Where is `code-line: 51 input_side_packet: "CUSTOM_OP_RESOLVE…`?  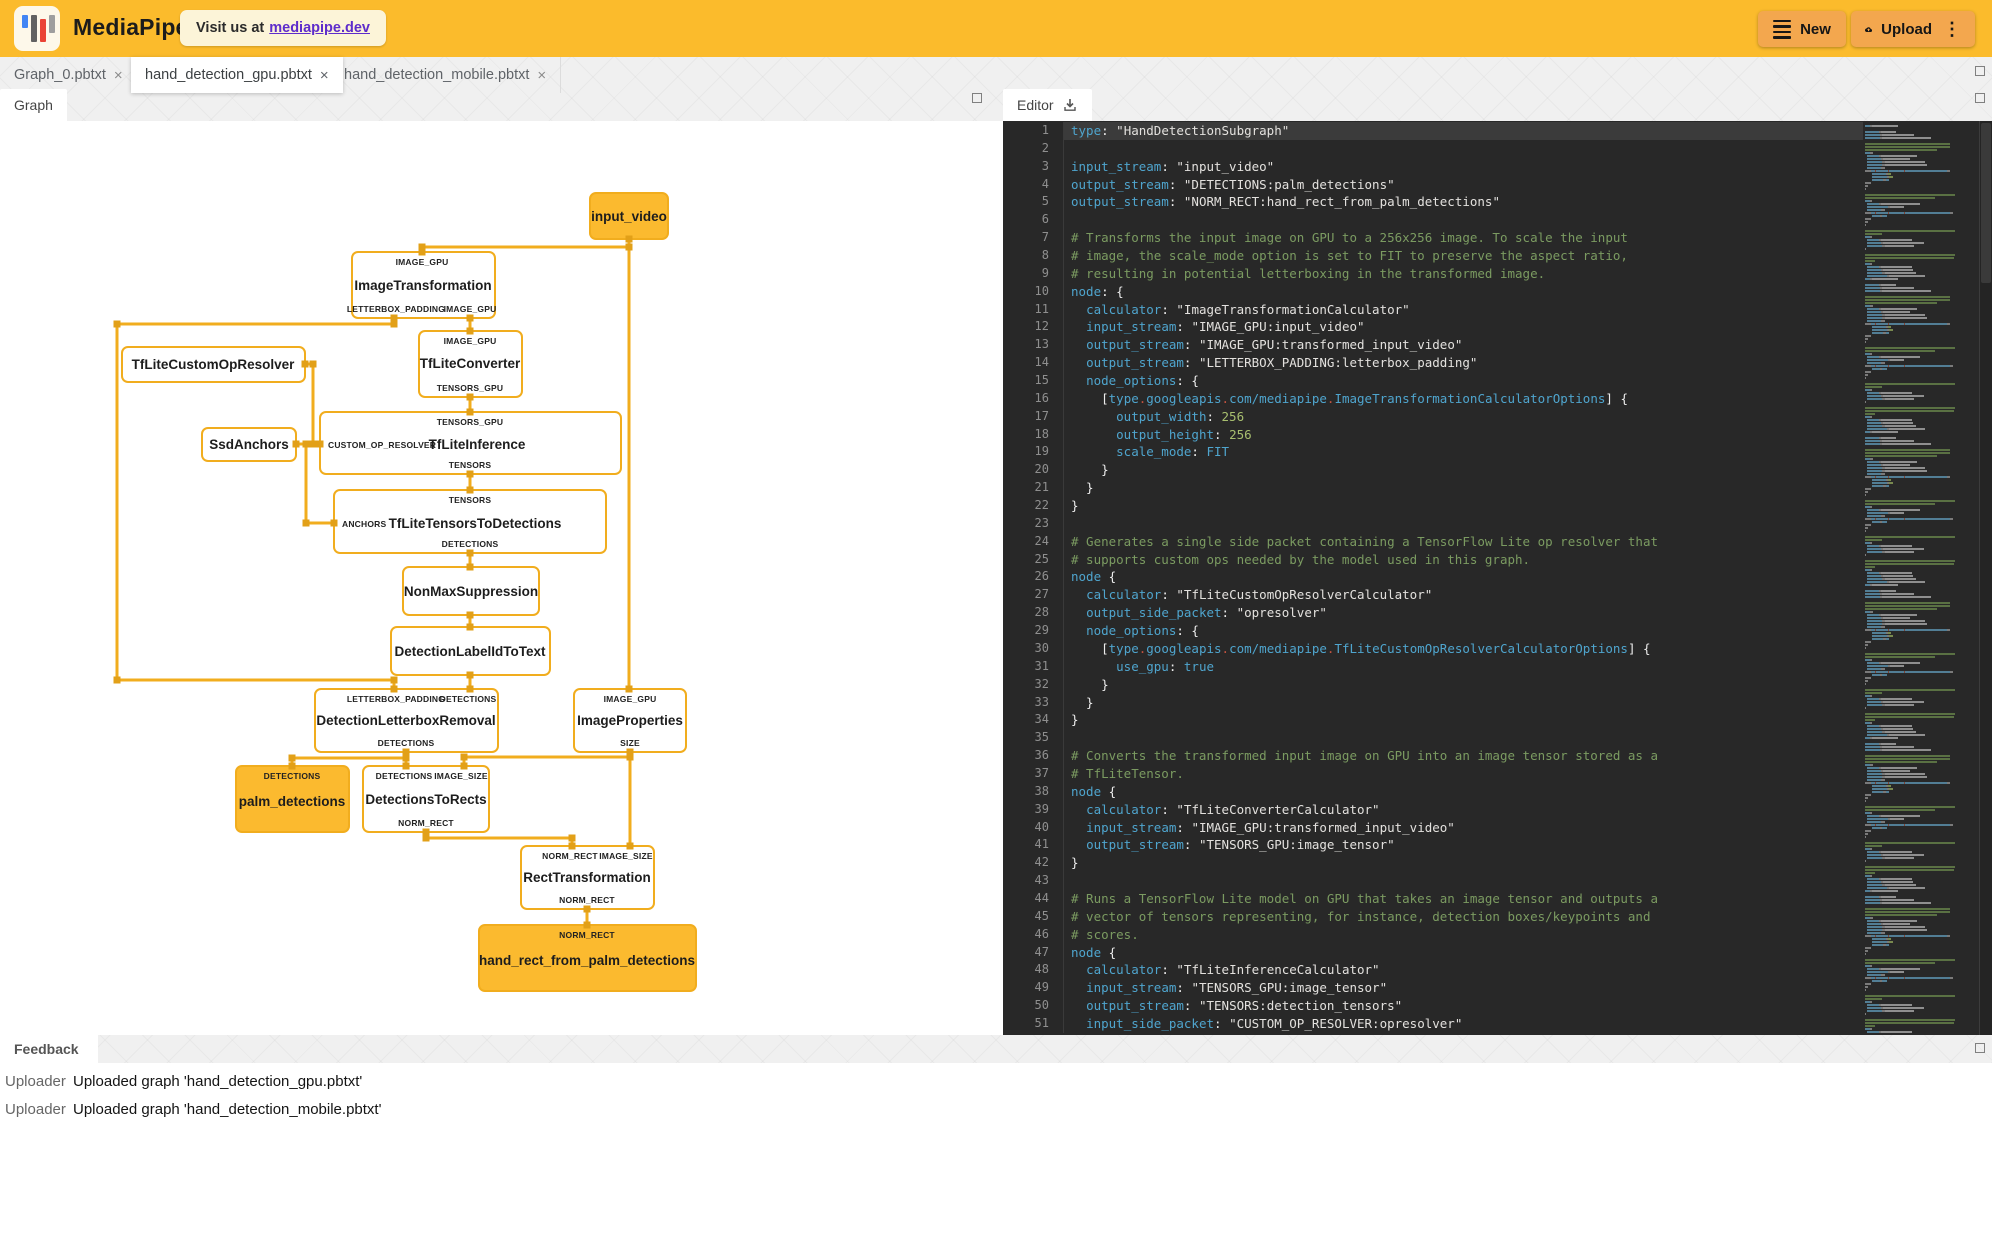
code-line: 51 input_side_packet: "CUSTOM_OP_RESOLVE… is located at coordinates (1433, 1023).